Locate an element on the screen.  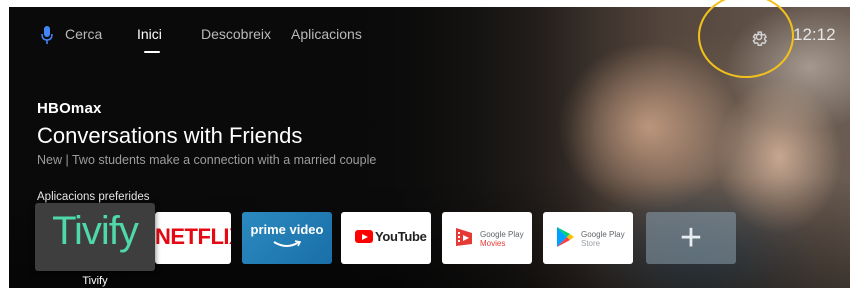
prime-video-logo: prime video is located at coordinates (287, 229).